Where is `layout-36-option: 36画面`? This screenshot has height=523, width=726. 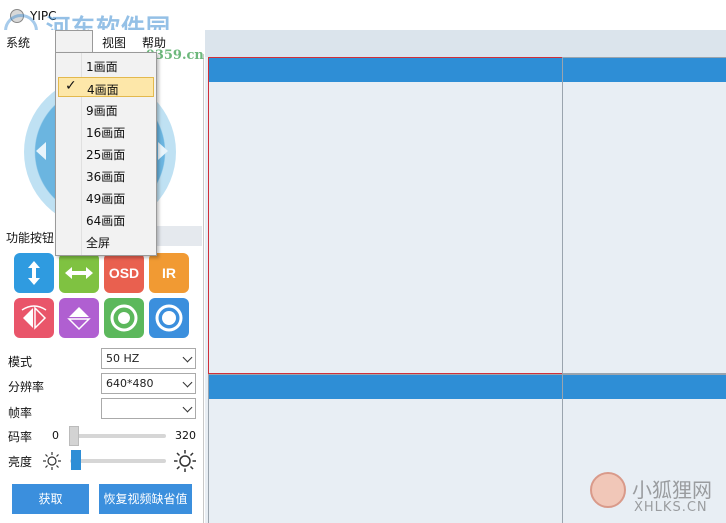 layout-36-option: 36画面 is located at coordinates (106, 175).